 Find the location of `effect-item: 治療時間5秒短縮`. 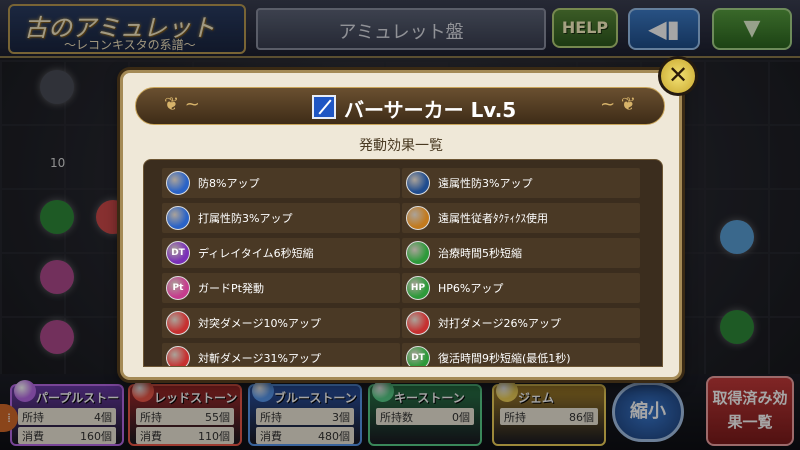

effect-item: 治療時間5秒短縮 is located at coordinates (521, 253).